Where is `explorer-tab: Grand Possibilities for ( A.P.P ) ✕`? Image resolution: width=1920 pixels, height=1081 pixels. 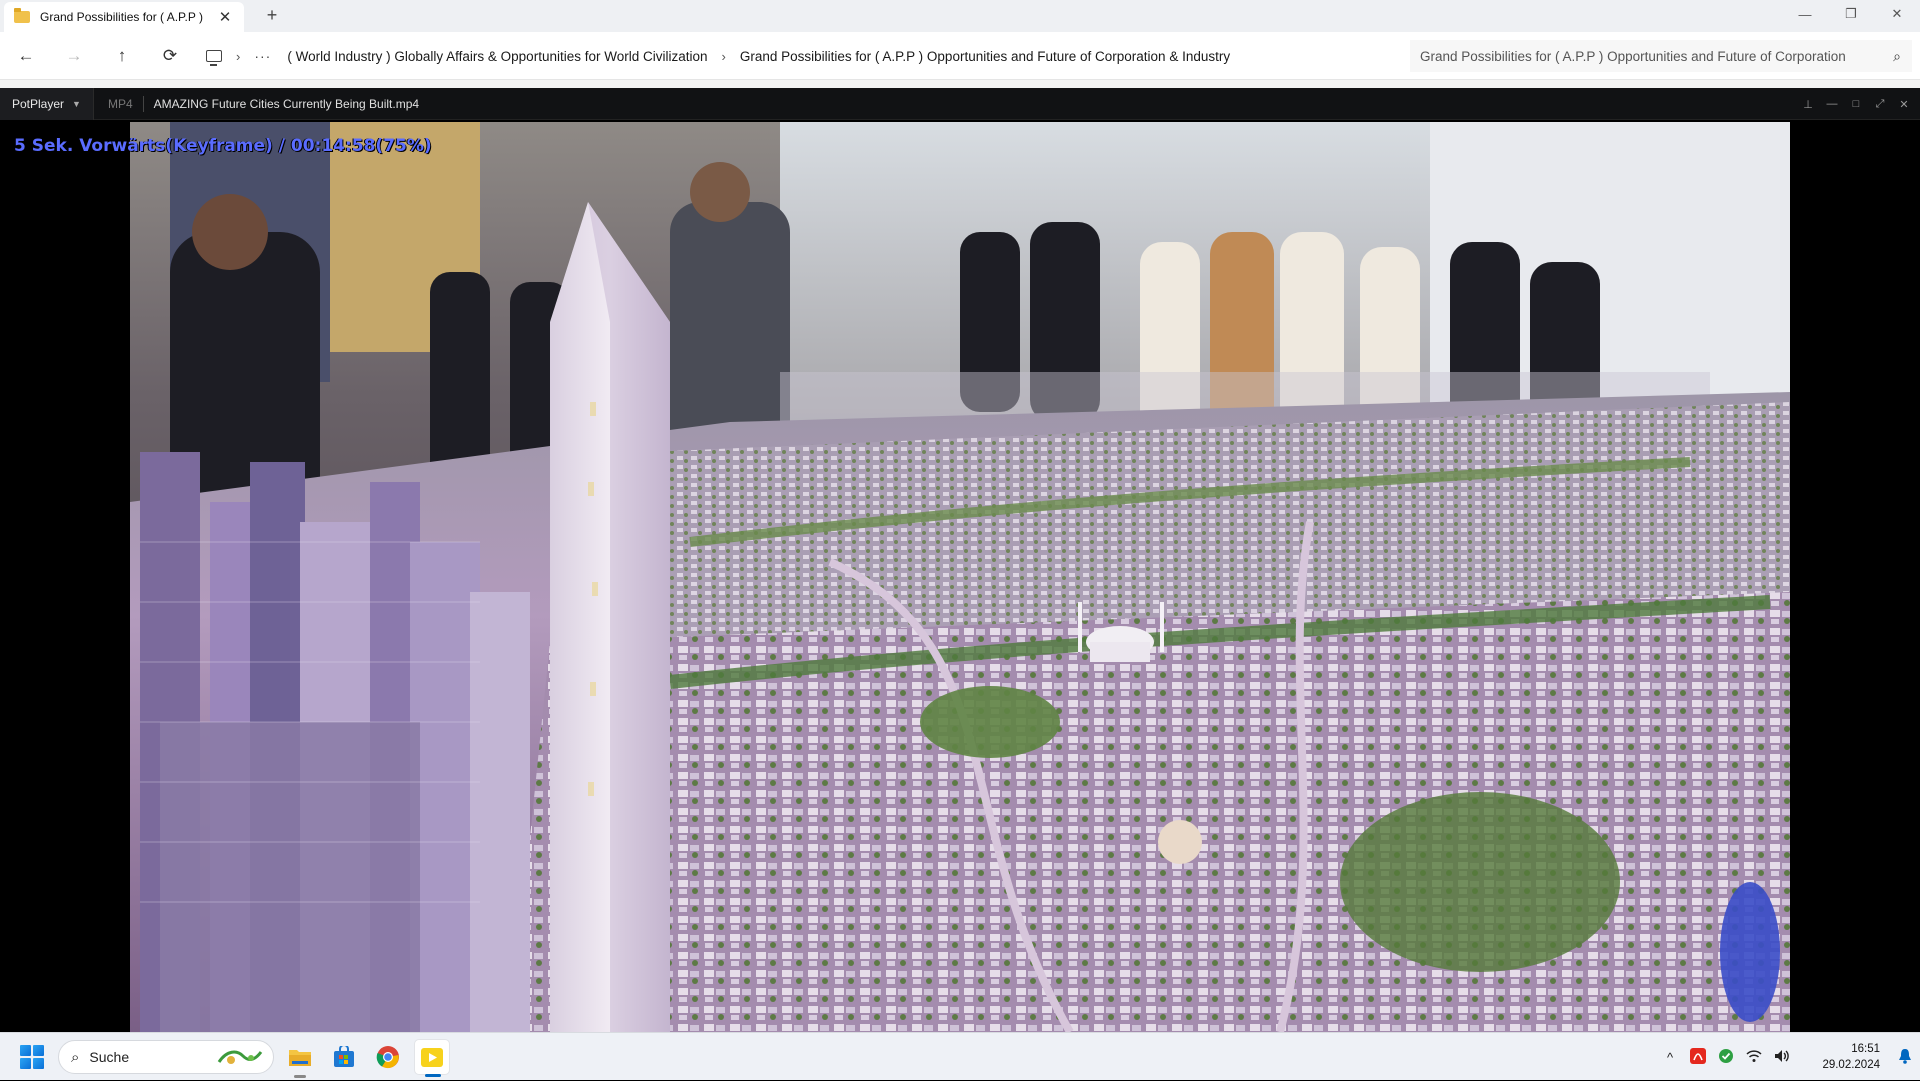 explorer-tab: Grand Possibilities for ( A.P.P ) ✕ is located at coordinates (124, 17).